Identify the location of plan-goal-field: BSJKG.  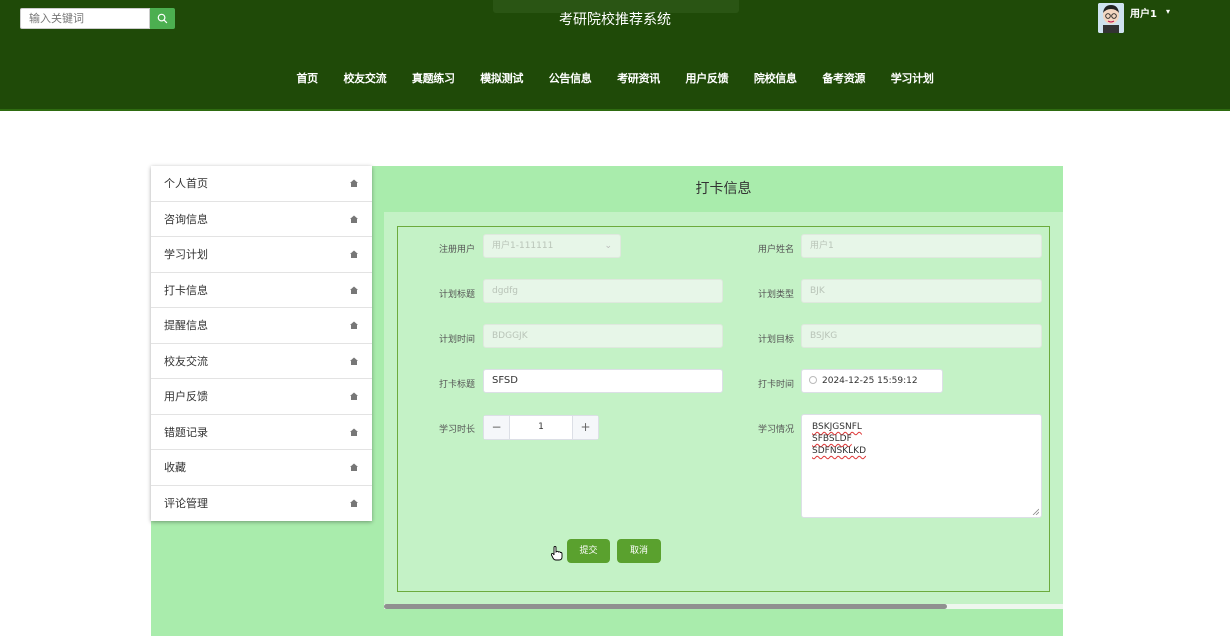
(921, 336).